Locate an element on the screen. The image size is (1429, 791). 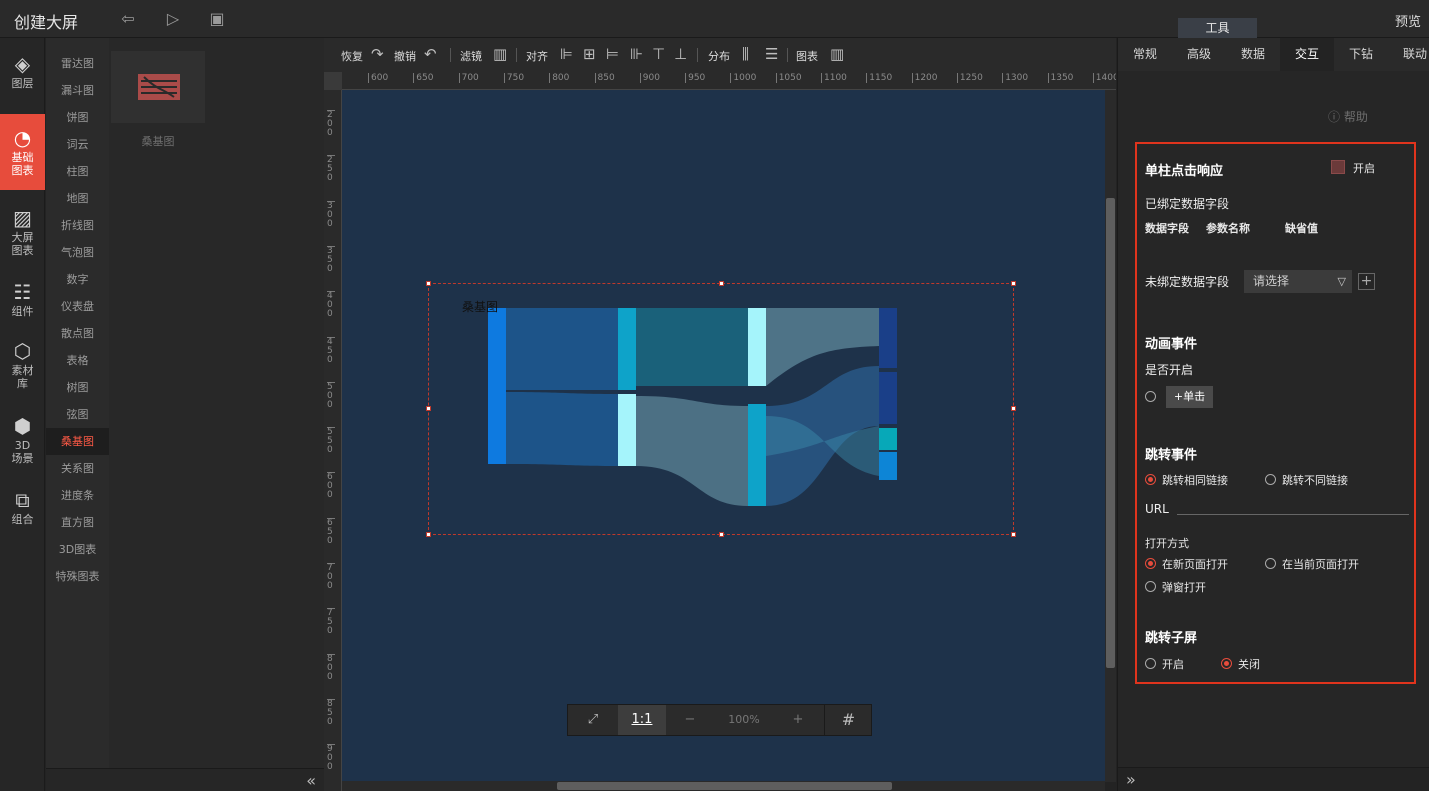
resize-handle-br is located at coordinates (1013, 534).